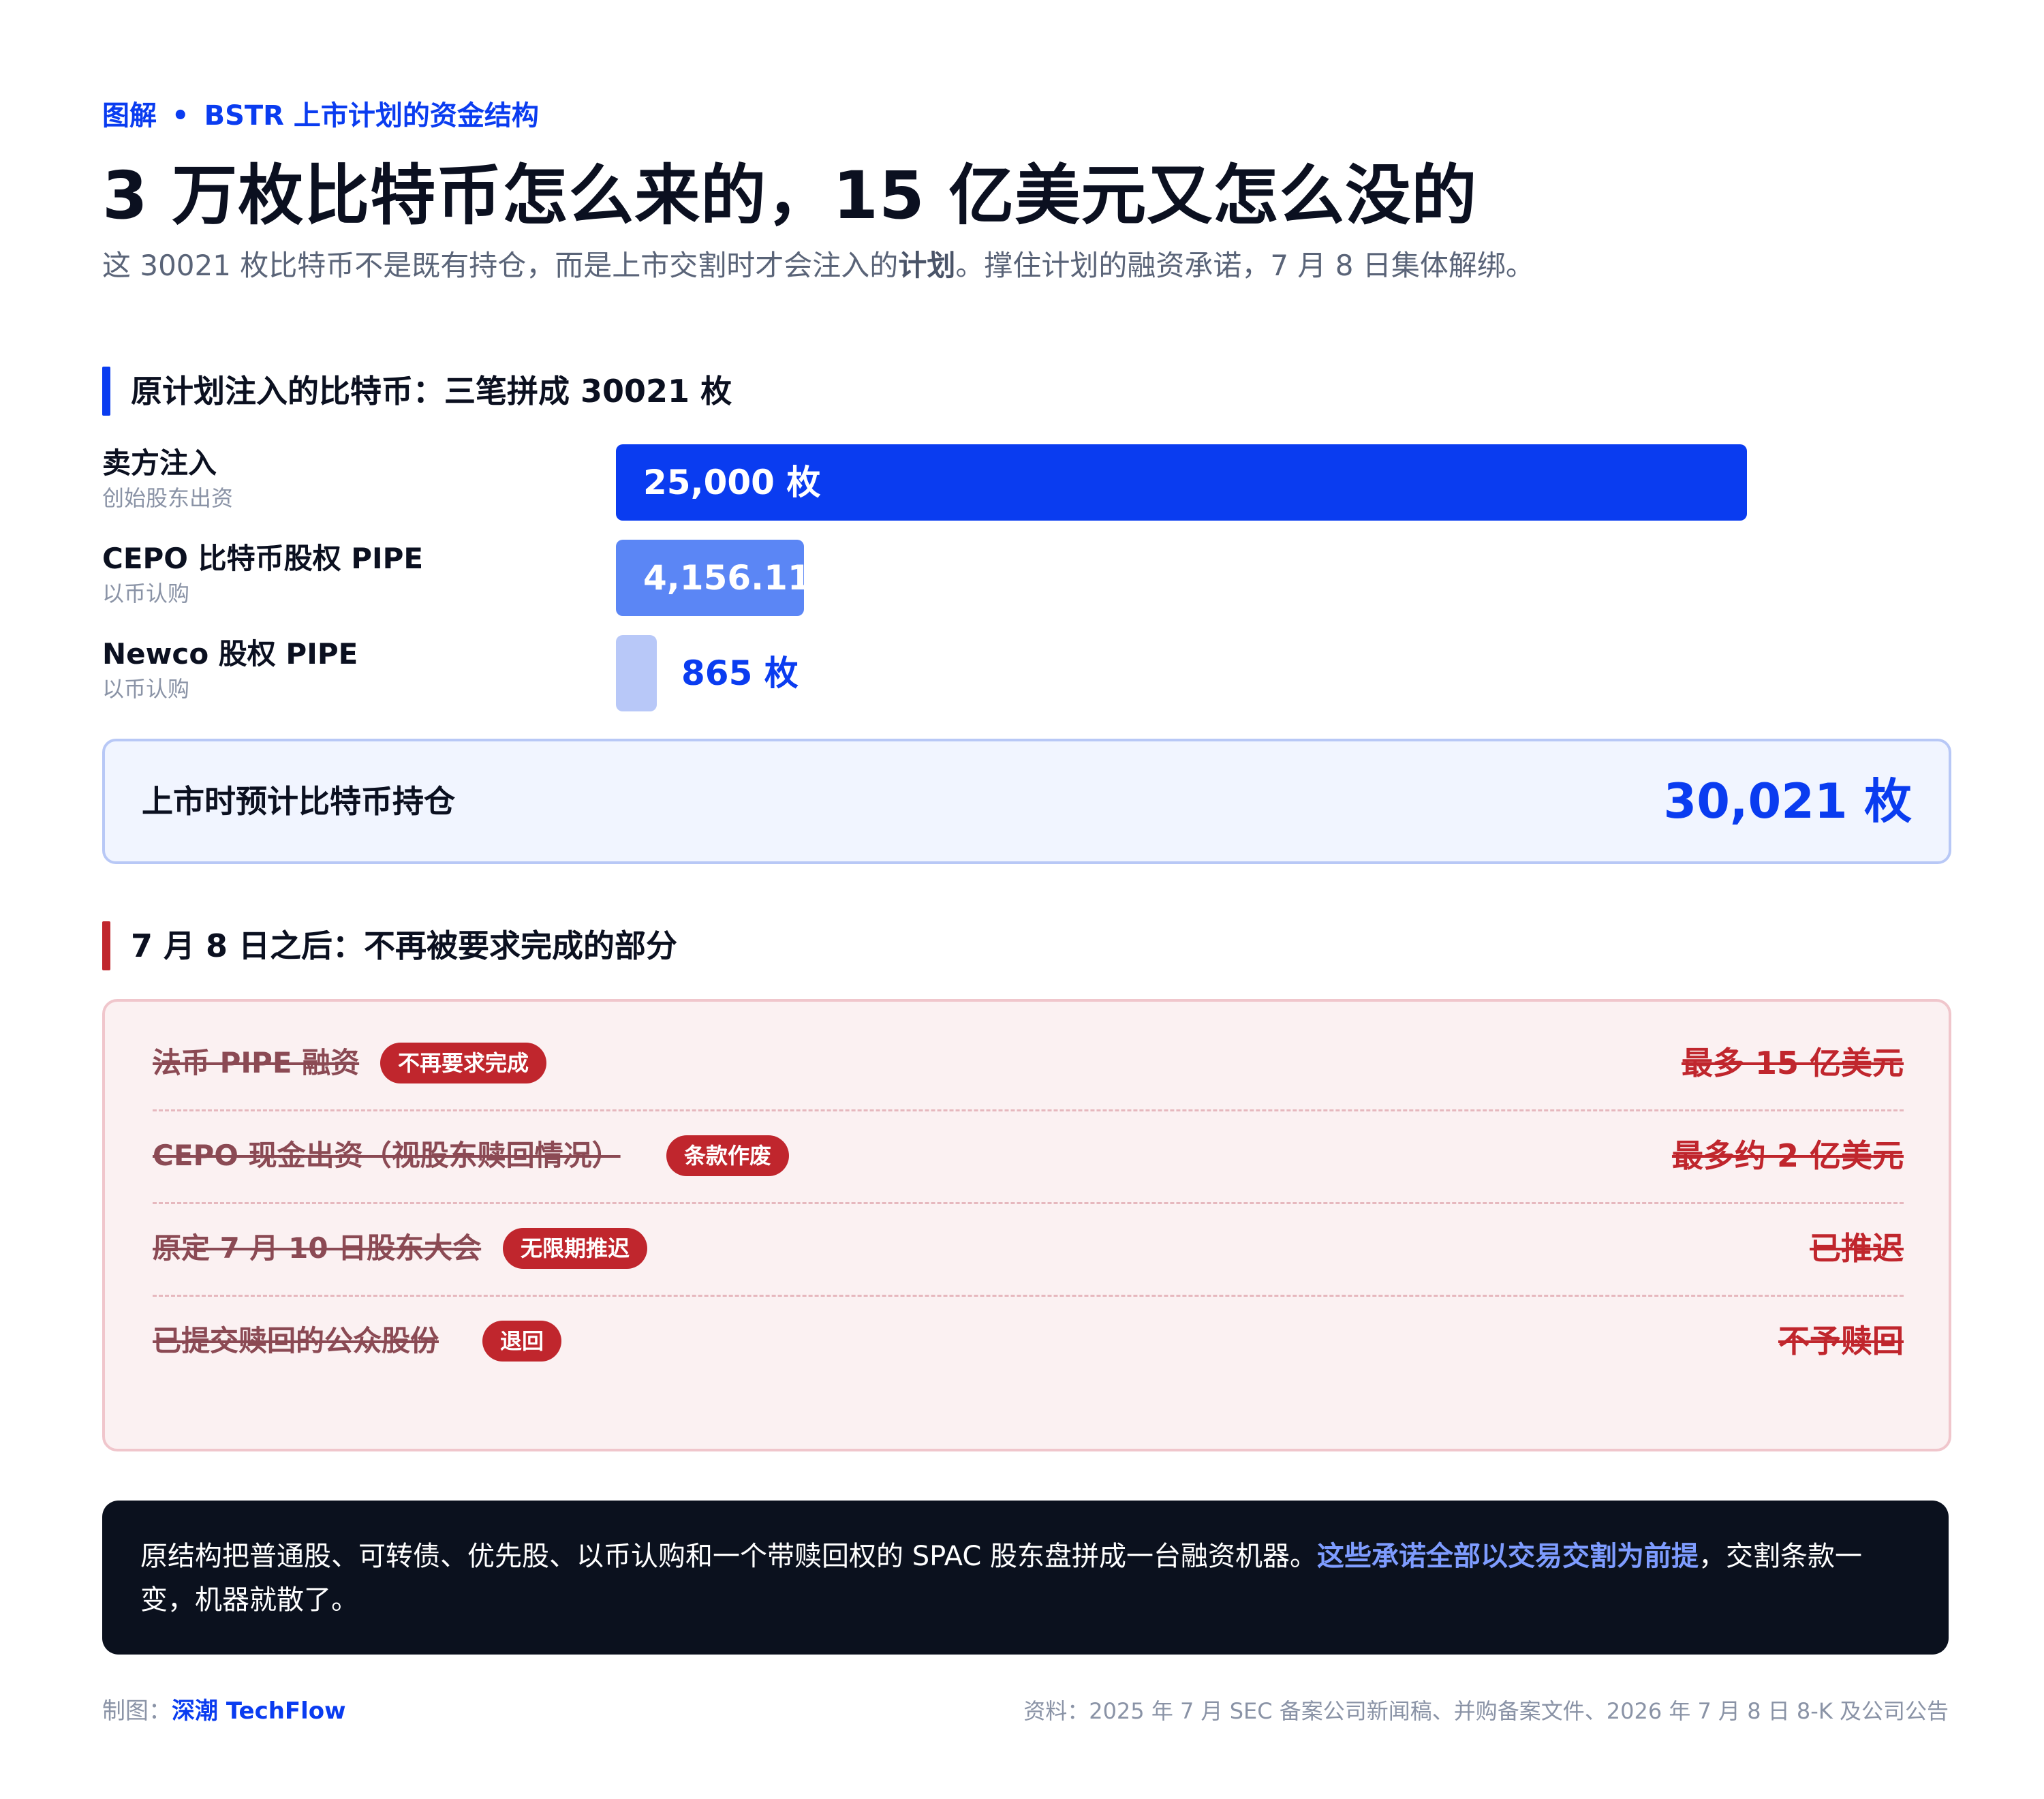  I want to click on footer-credit: 制图：深潮 TechFlow, so click(224, 1711).